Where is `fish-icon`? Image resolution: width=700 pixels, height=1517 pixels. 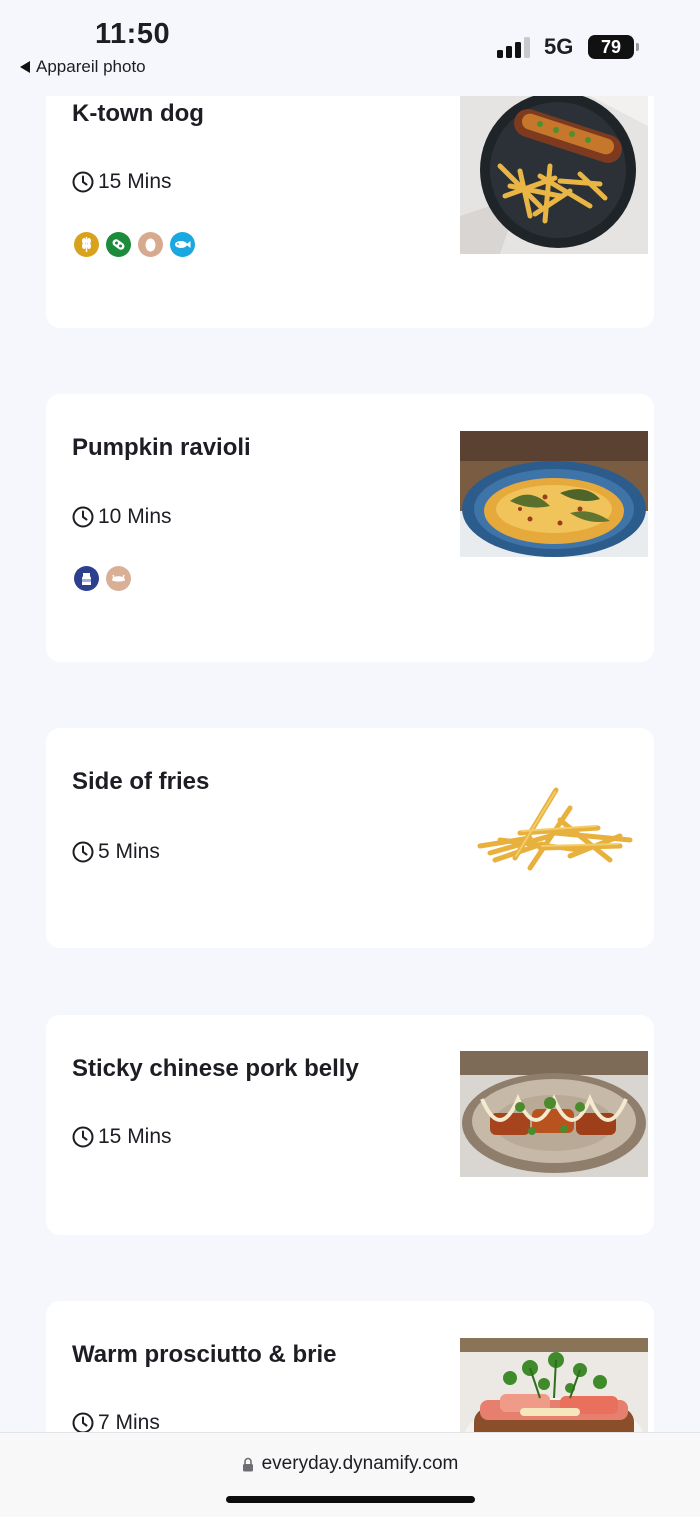 fish-icon is located at coordinates (182, 244).